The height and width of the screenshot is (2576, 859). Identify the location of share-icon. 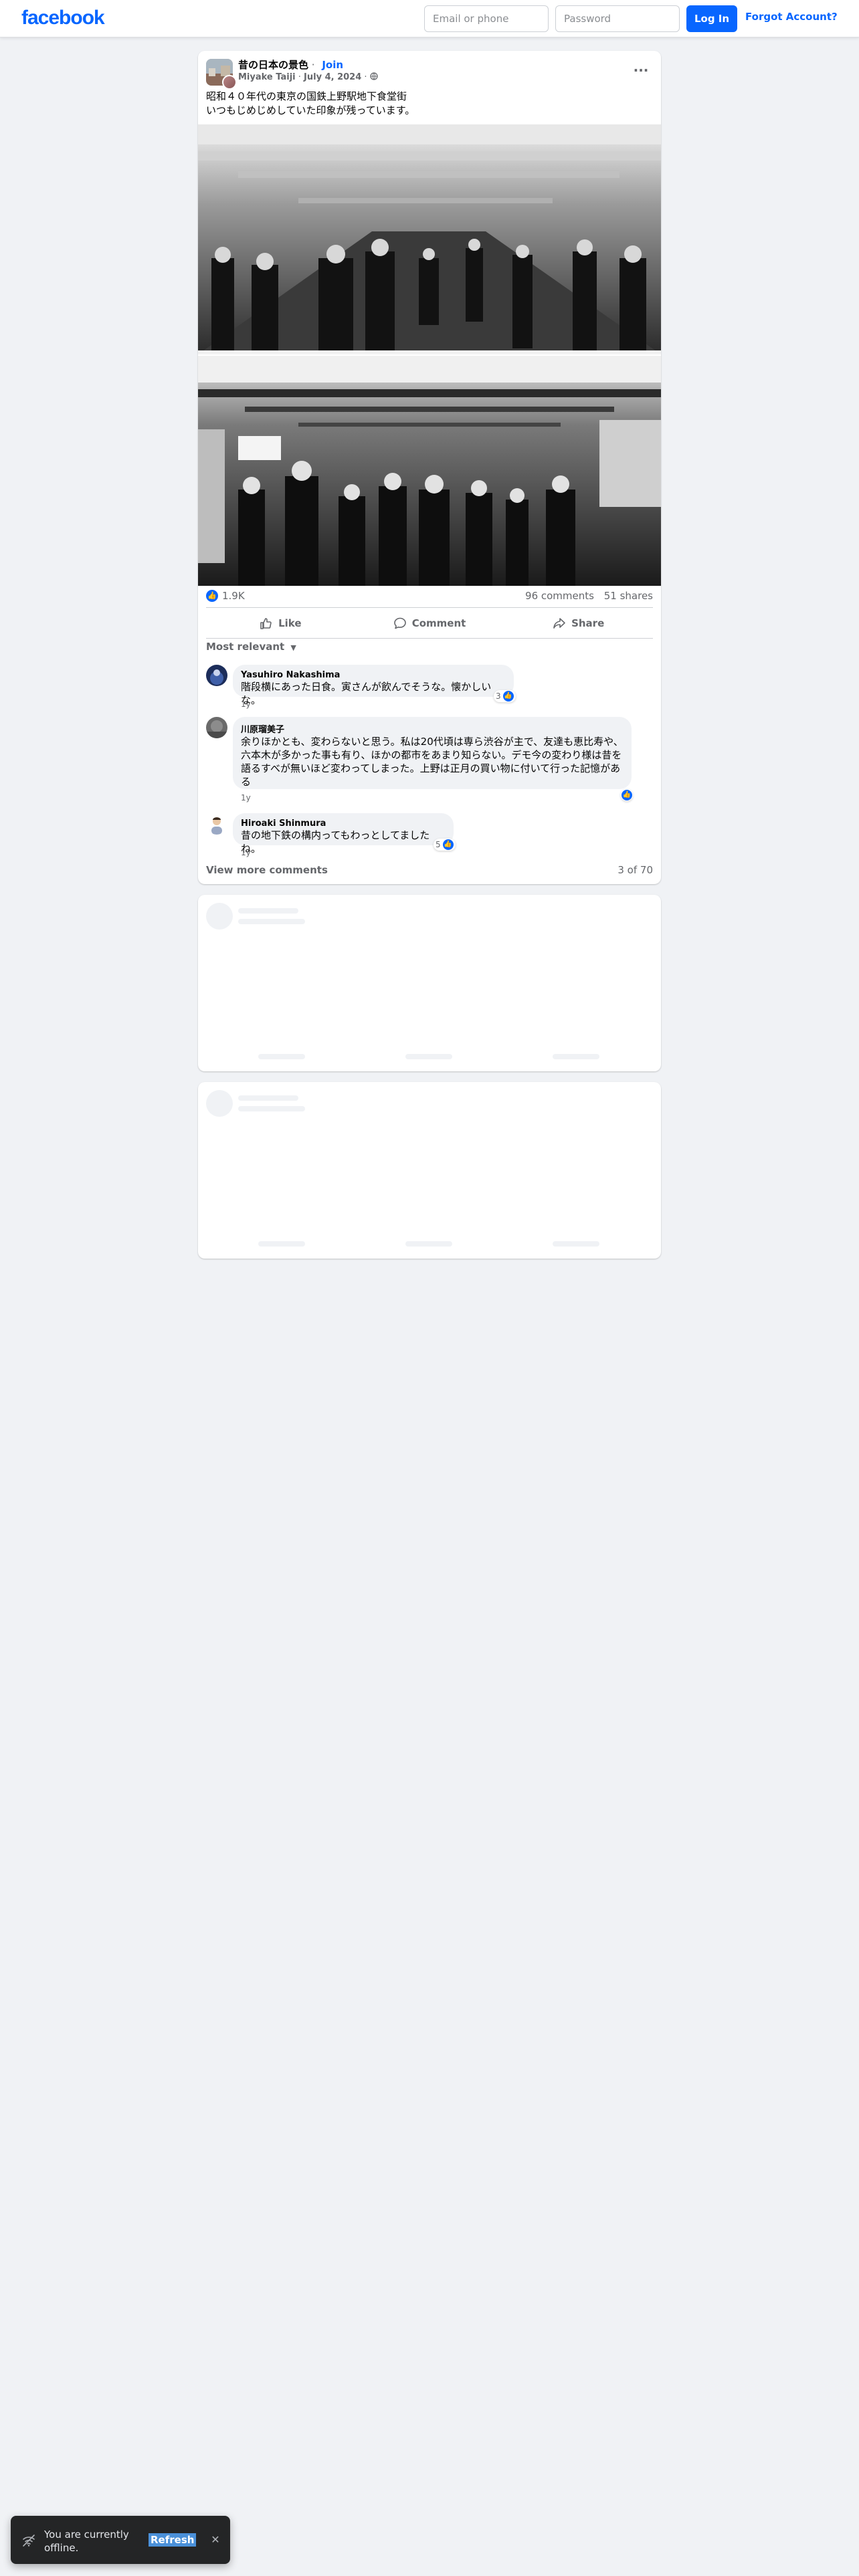
(559, 623).